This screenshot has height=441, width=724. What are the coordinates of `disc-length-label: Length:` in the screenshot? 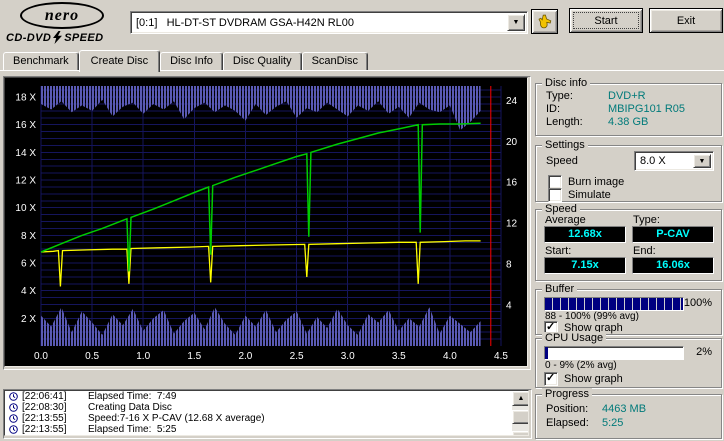 It's located at (564, 122).